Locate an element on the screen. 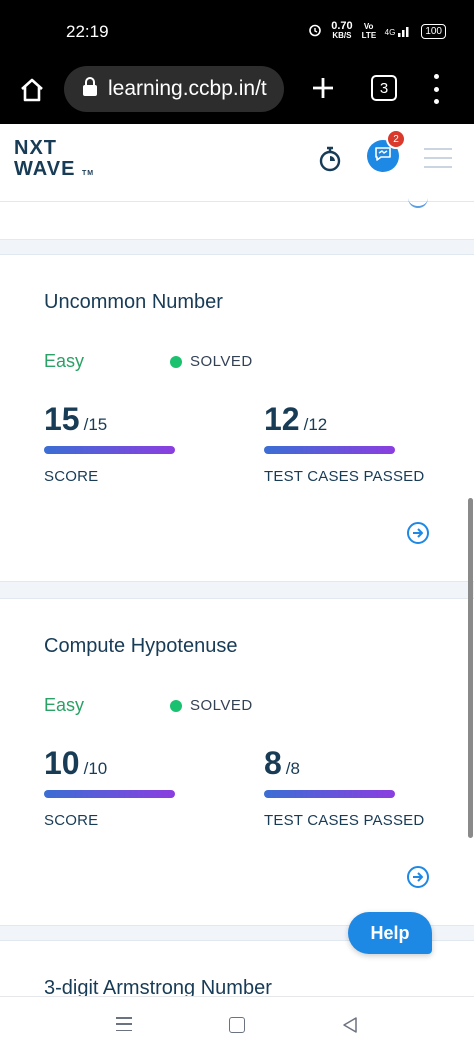 This screenshot has width=474, height=1053. address-bar: learning.ccbp.in/t is located at coordinates (174, 89).